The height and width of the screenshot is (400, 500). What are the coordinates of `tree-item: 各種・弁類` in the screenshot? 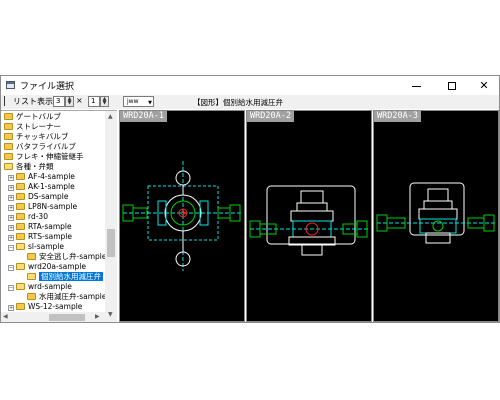 It's located at (29, 167).